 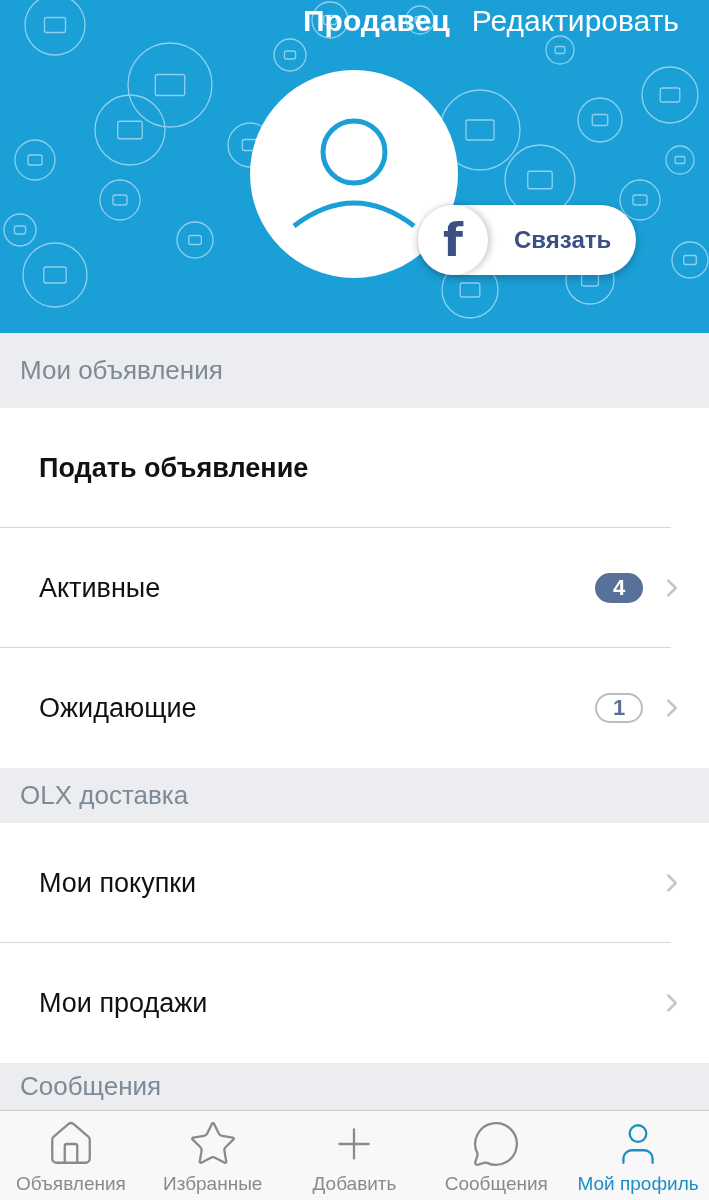 What do you see at coordinates (118, 883) in the screenshot?
I see `row-label: Мои покупки` at bounding box center [118, 883].